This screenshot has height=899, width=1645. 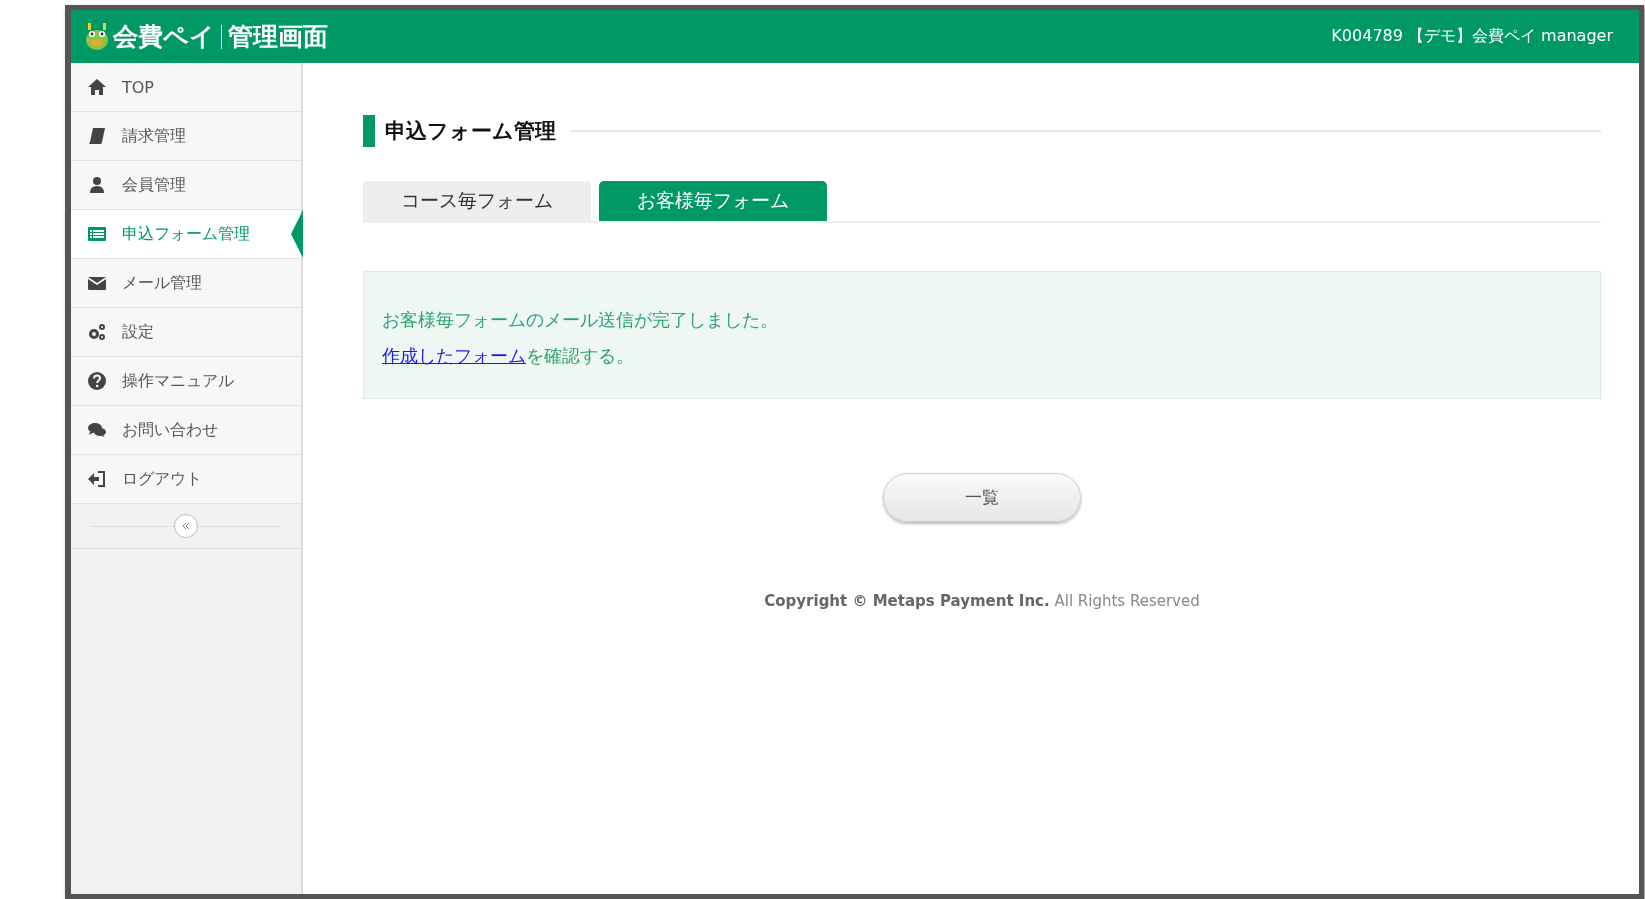 What do you see at coordinates (97, 430) in the screenshot?
I see `chat-icon` at bounding box center [97, 430].